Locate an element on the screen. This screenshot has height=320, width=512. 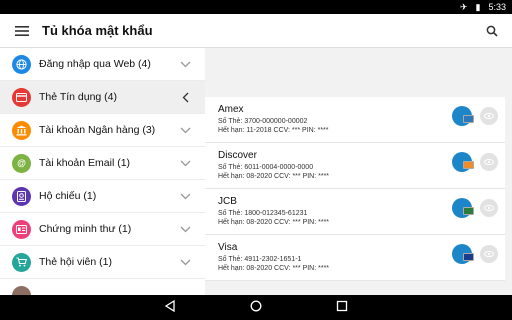
category-label: Chứng minh thư (1) is located at coordinates (85, 229).